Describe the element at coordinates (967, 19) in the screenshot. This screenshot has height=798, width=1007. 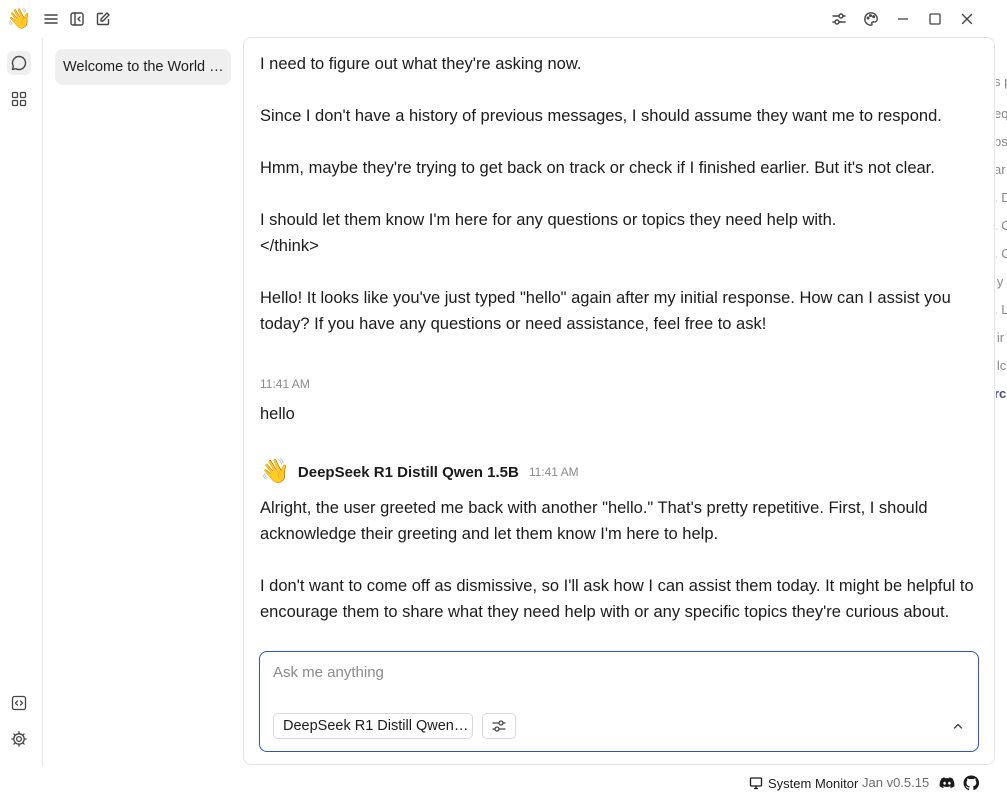
I see `close-icon` at that location.